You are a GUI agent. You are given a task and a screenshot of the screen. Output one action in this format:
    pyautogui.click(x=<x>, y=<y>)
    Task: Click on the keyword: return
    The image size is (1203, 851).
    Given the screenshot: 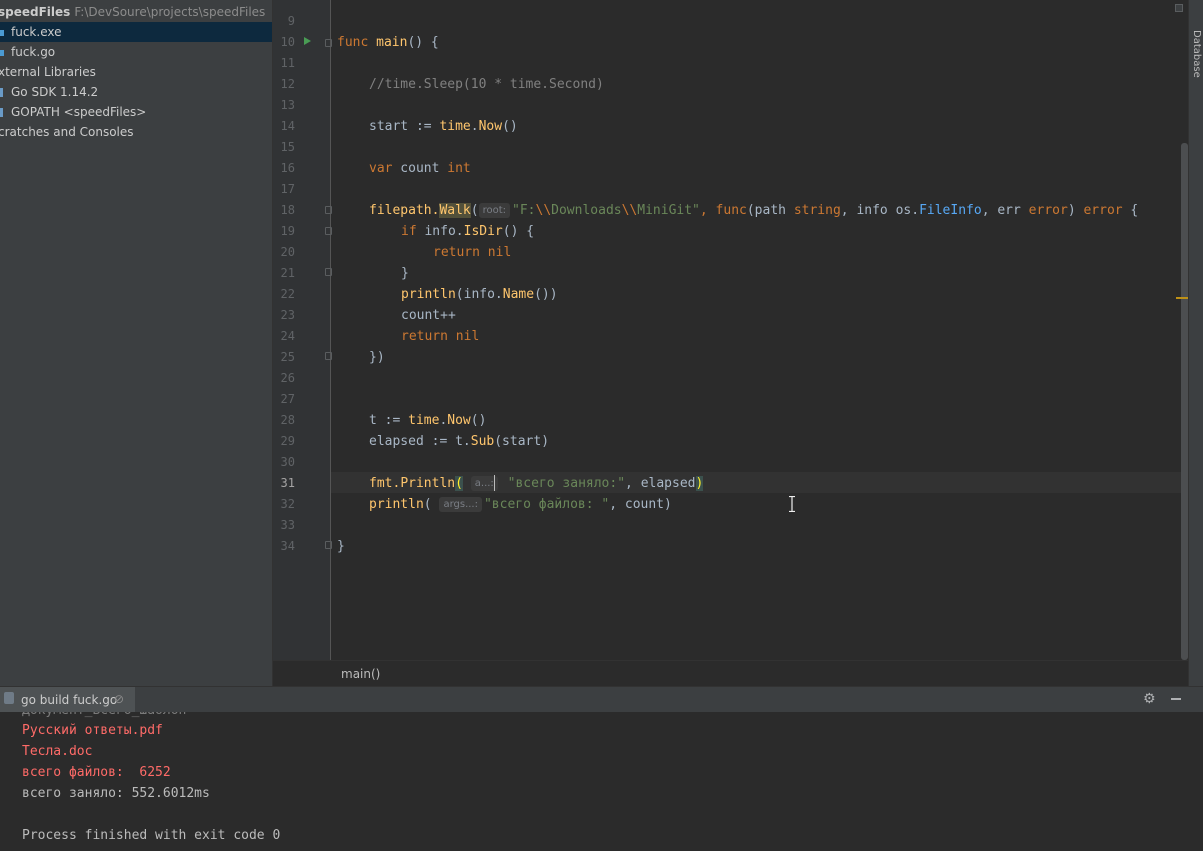 What is the action you would take?
    pyautogui.click(x=456, y=252)
    